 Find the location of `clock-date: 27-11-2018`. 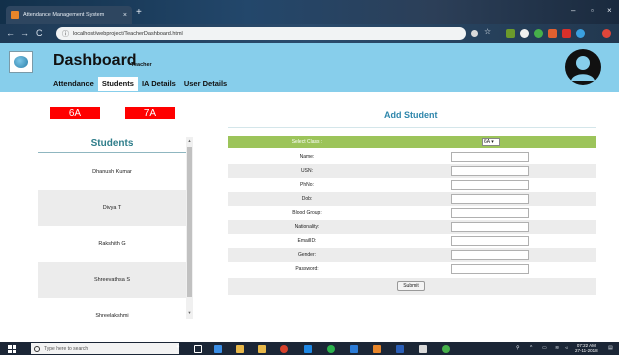

clock-date: 27-11-2018 is located at coordinates (586, 350).